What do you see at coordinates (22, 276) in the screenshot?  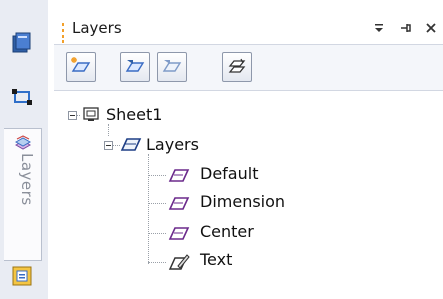 I see `properties-icon` at bounding box center [22, 276].